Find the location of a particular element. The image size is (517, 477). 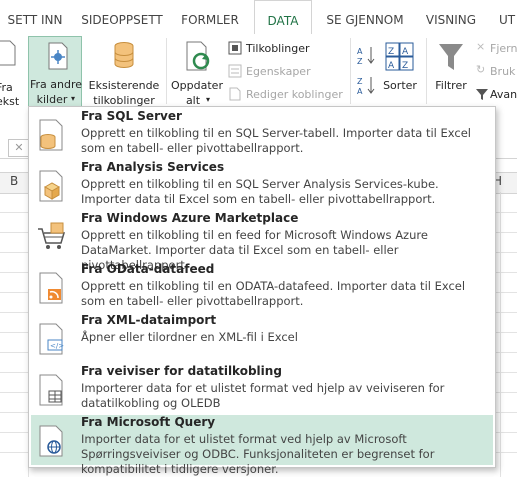

properties-button: Egenskaper is located at coordinates (288, 72).